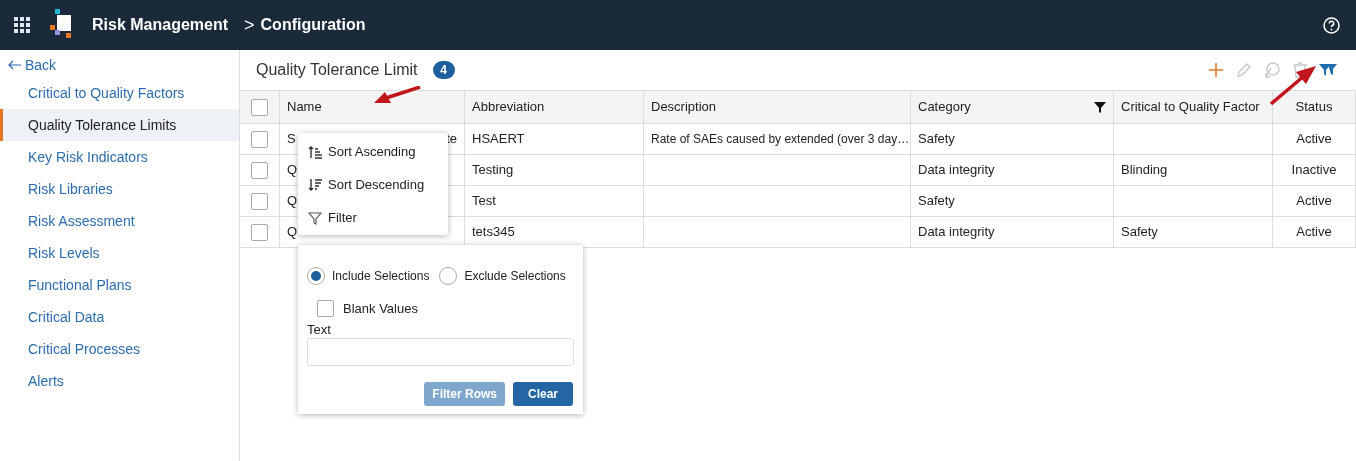  I want to click on count-badge: 4, so click(443, 70).